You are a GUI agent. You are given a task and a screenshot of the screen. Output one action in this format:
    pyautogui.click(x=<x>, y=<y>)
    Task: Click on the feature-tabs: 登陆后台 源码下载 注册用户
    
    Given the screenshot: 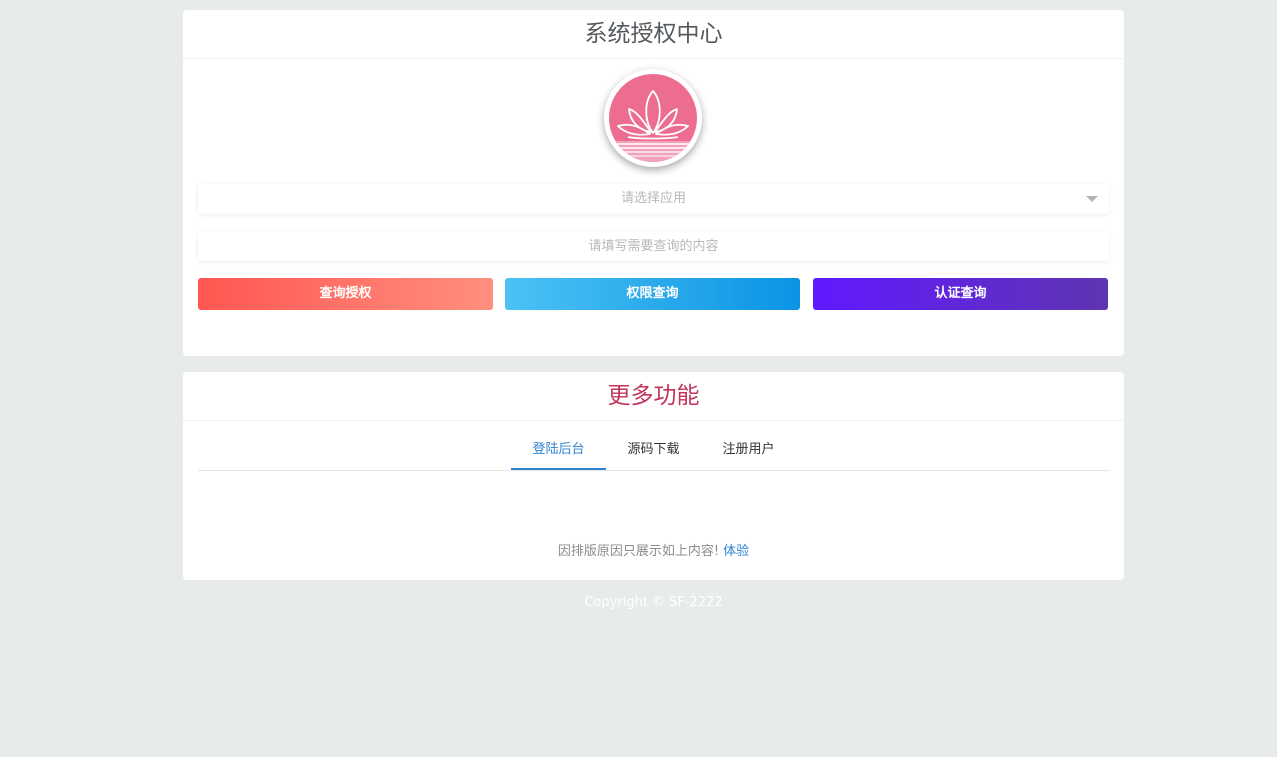 What is the action you would take?
    pyautogui.click(x=653, y=452)
    